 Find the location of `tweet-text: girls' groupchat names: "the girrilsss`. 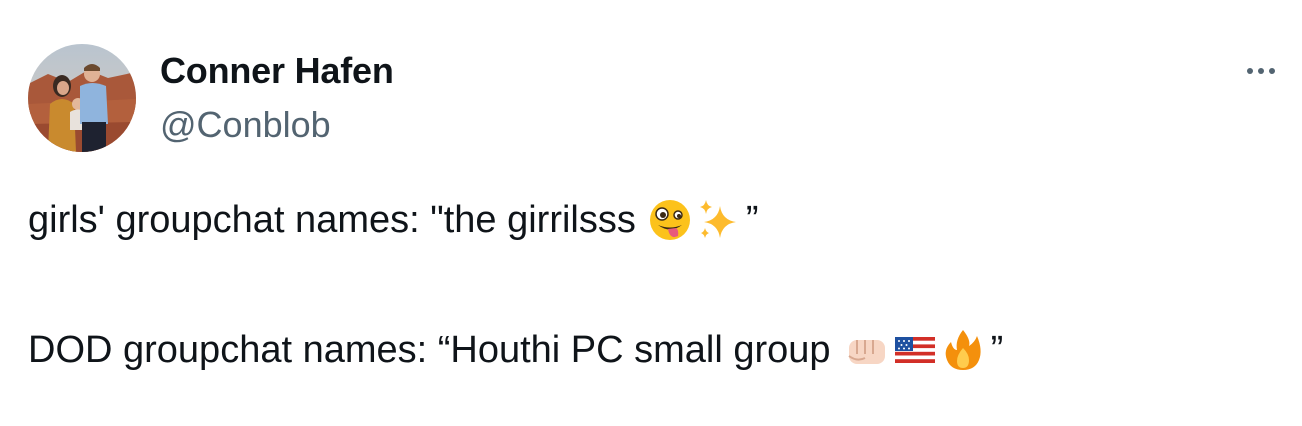

tweet-text: girls' groupchat names: "the girrilsss is located at coordinates (332, 220).